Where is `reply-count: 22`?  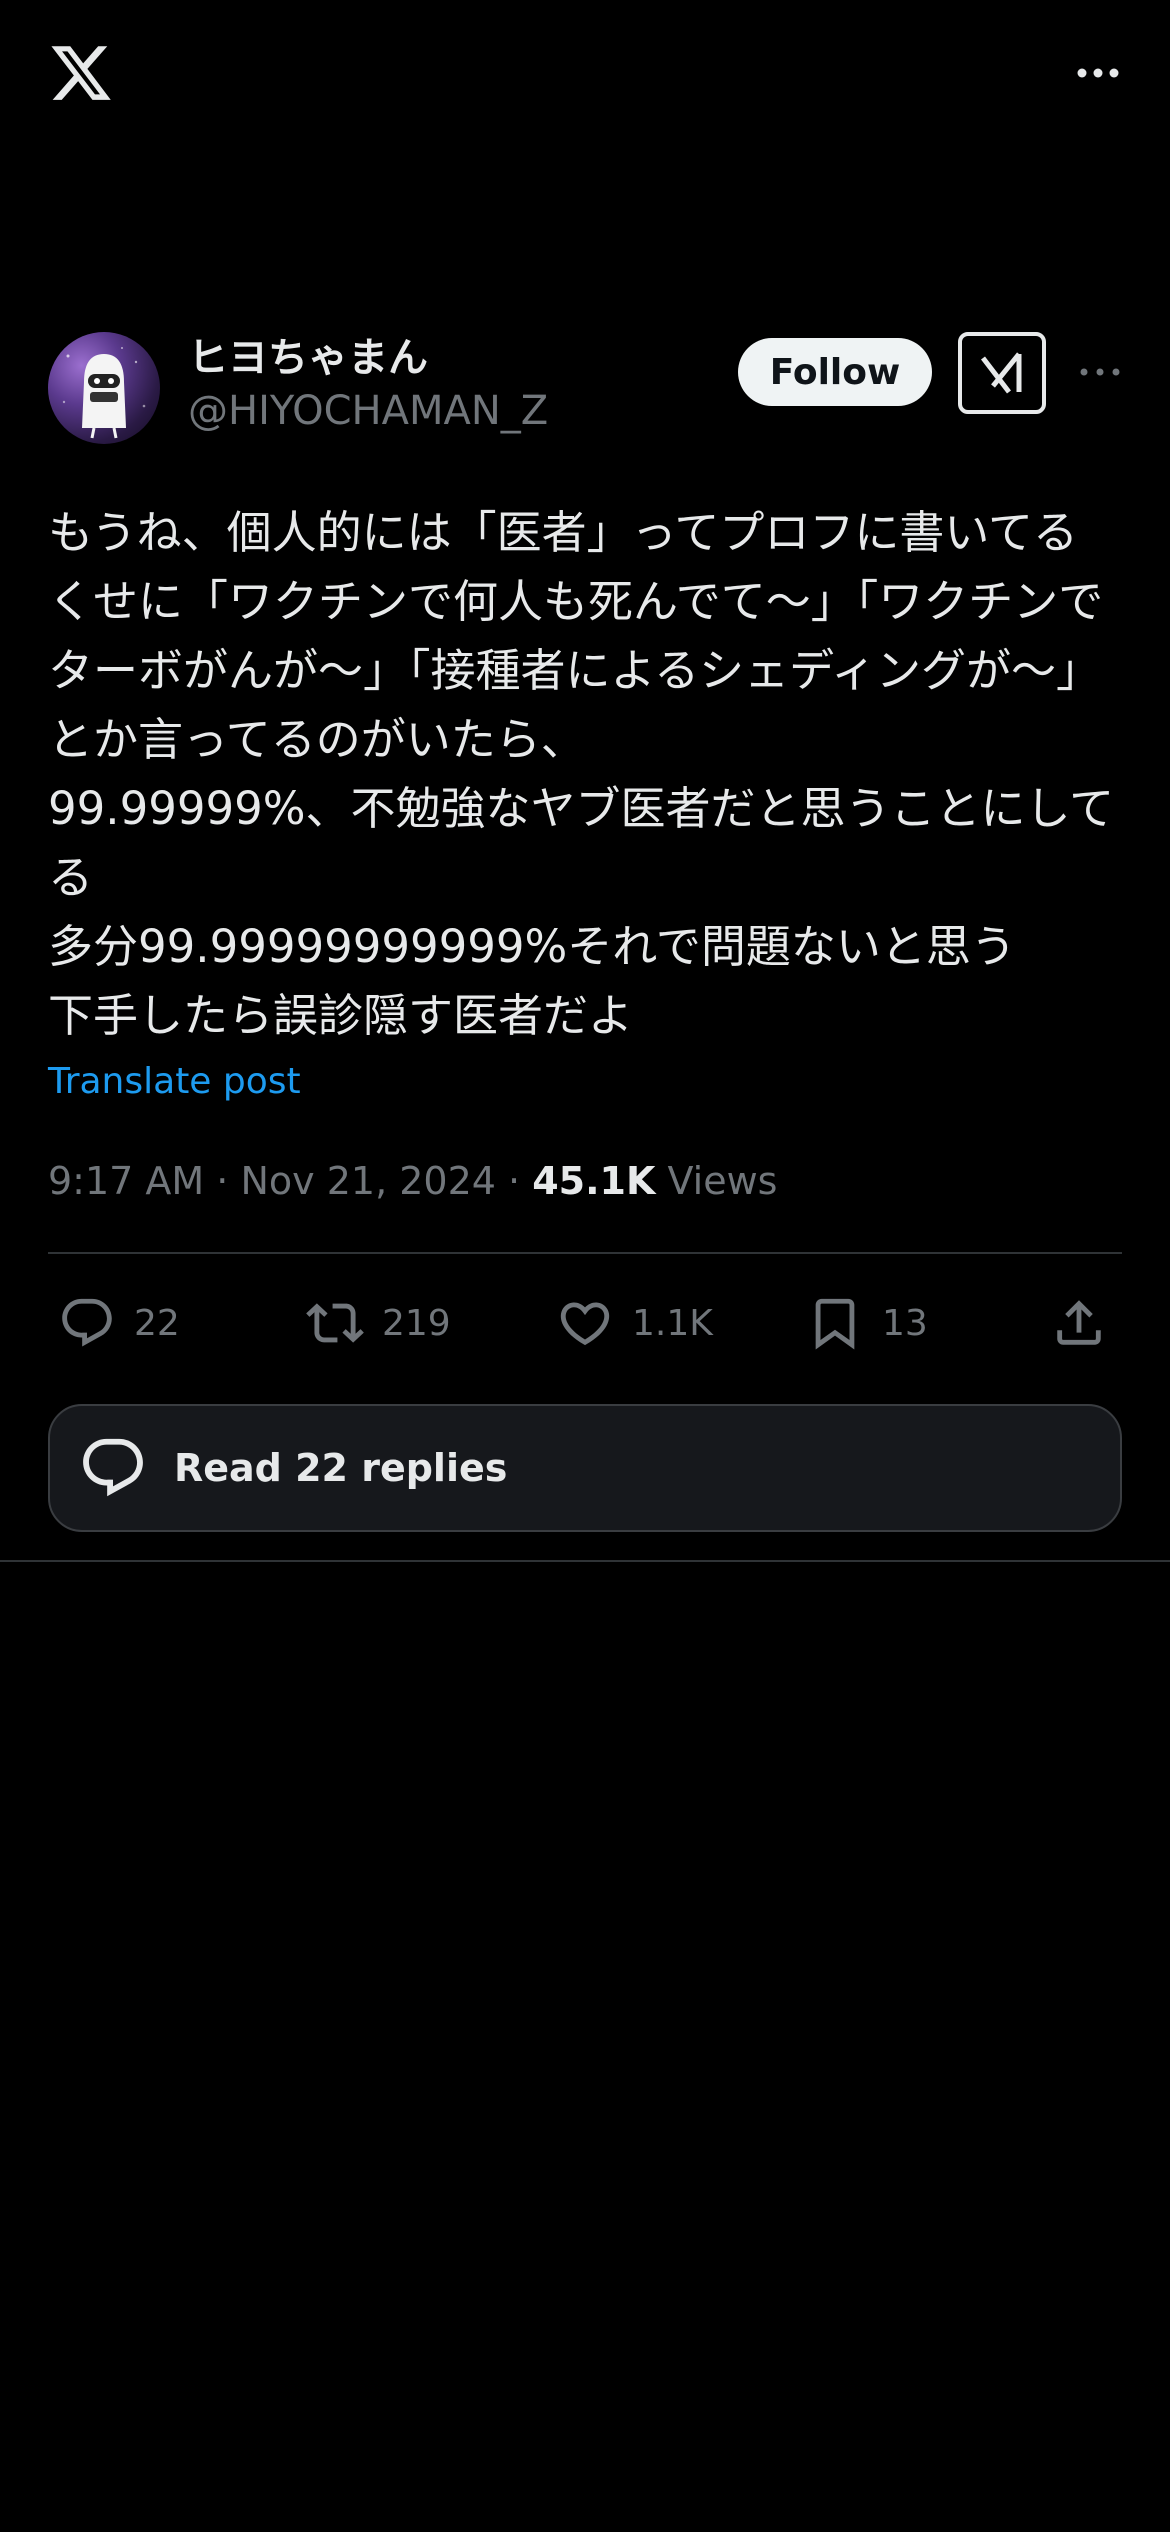
reply-count: 22 is located at coordinates (157, 1323).